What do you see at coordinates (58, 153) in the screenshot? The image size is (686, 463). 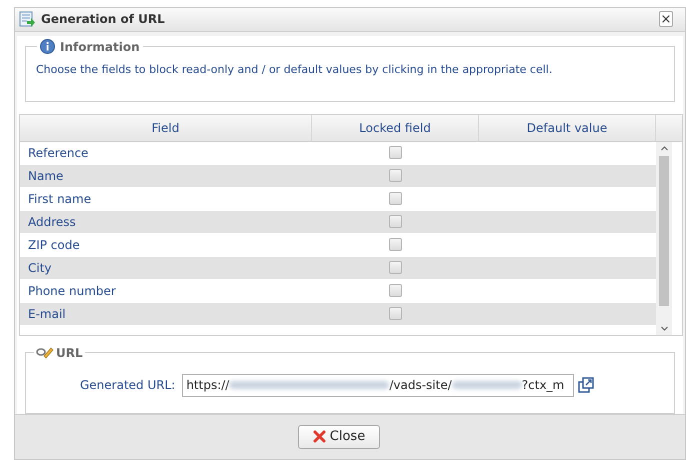 I see `table-cell-text: Reference` at bounding box center [58, 153].